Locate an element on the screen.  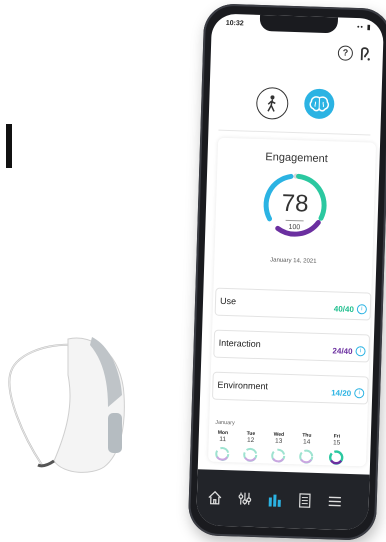
metric-value: 24/40 is located at coordinates (342, 351).